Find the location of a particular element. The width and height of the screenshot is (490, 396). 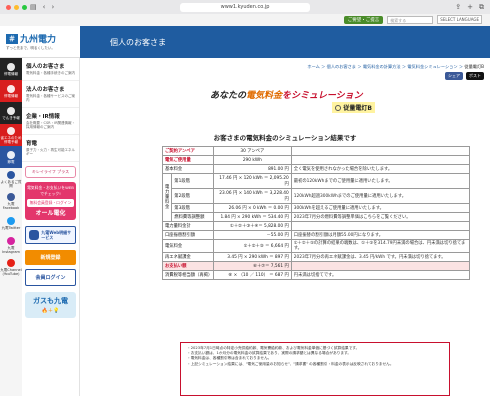

logo-name: 九州電力 is located at coordinates (38, 40).